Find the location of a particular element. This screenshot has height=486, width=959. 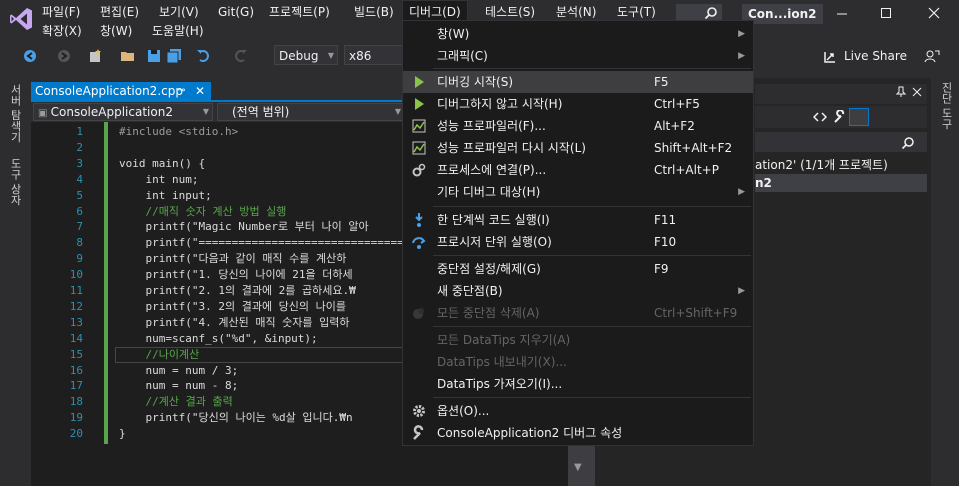

configuration-dropdown: Debug ▼ is located at coordinates (306, 55).